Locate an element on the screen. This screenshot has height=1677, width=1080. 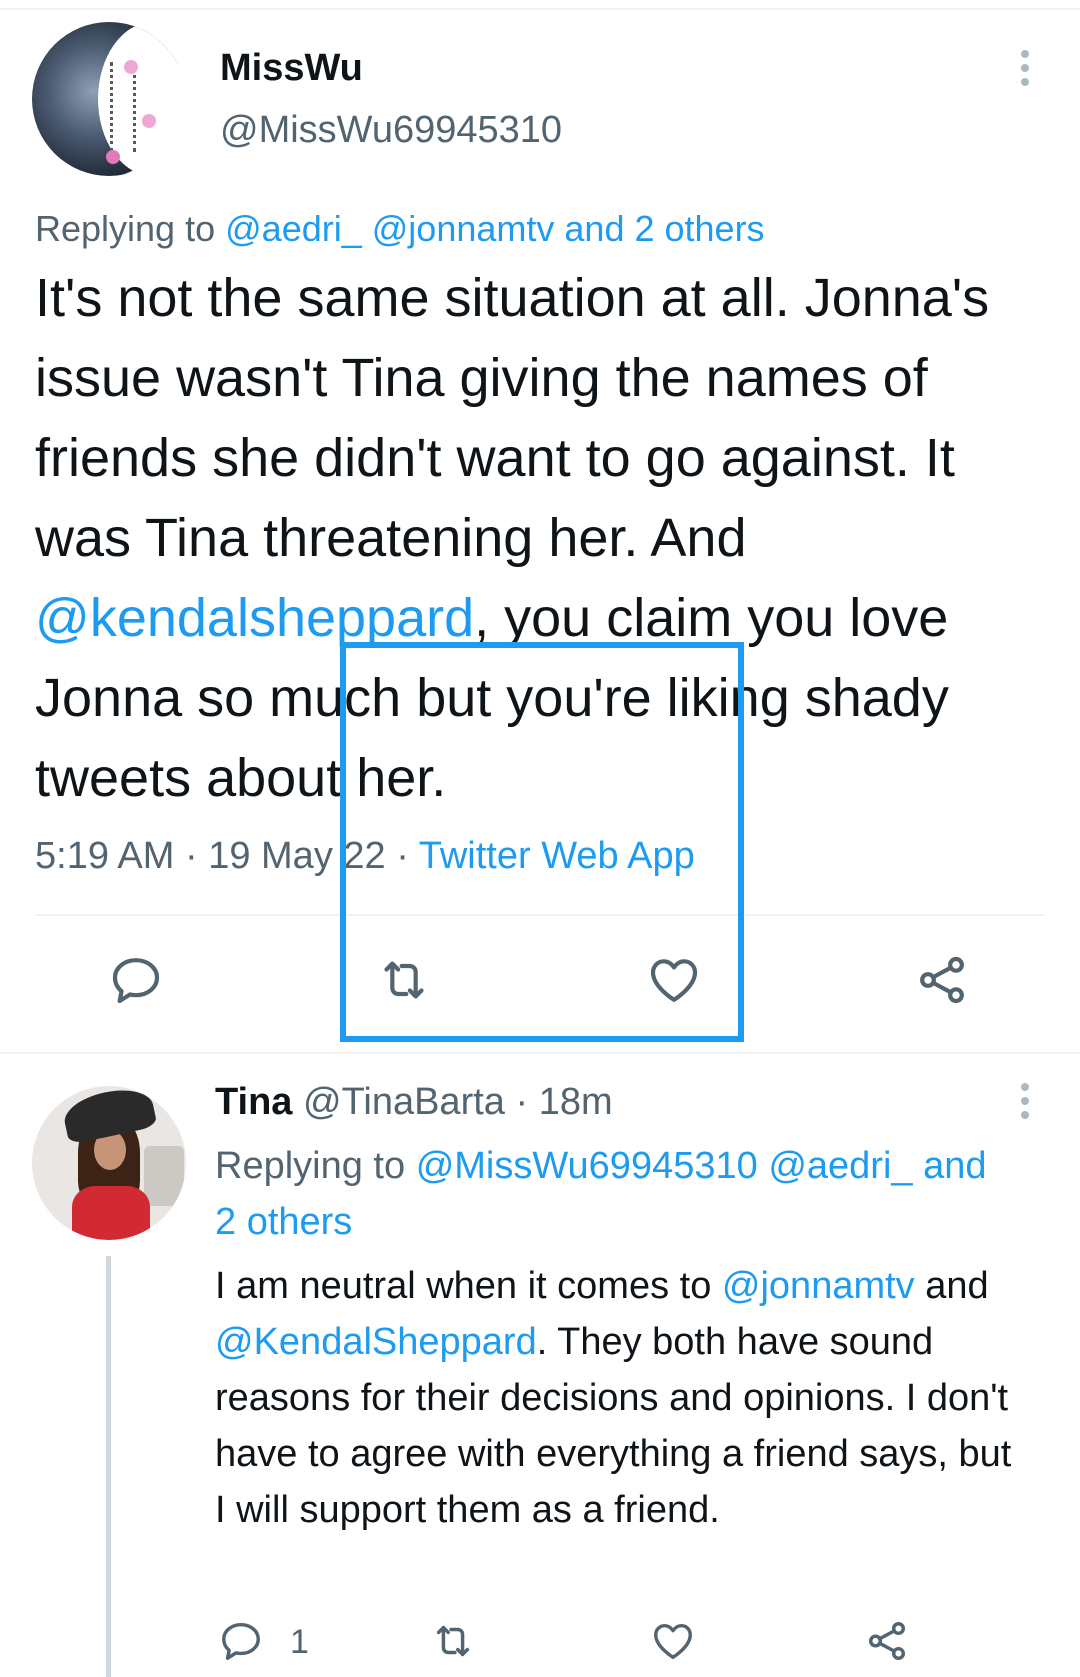
retweet-icon is located at coordinates (453, 1641).